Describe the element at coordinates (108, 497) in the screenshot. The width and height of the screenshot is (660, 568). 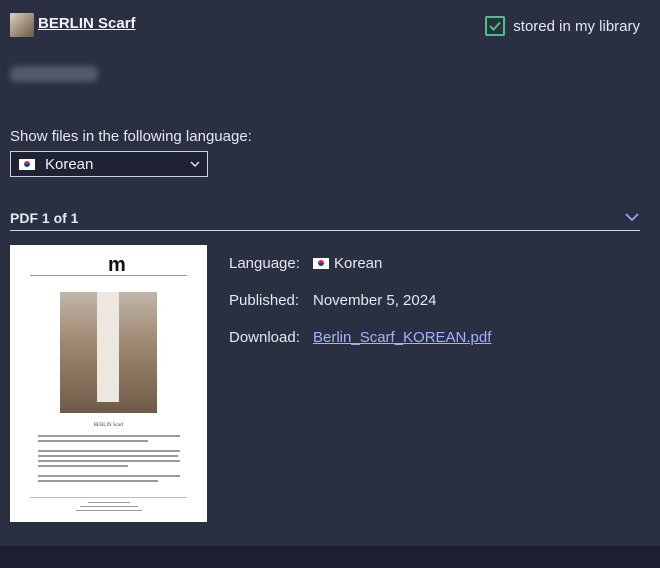
I see `footer-rule` at that location.